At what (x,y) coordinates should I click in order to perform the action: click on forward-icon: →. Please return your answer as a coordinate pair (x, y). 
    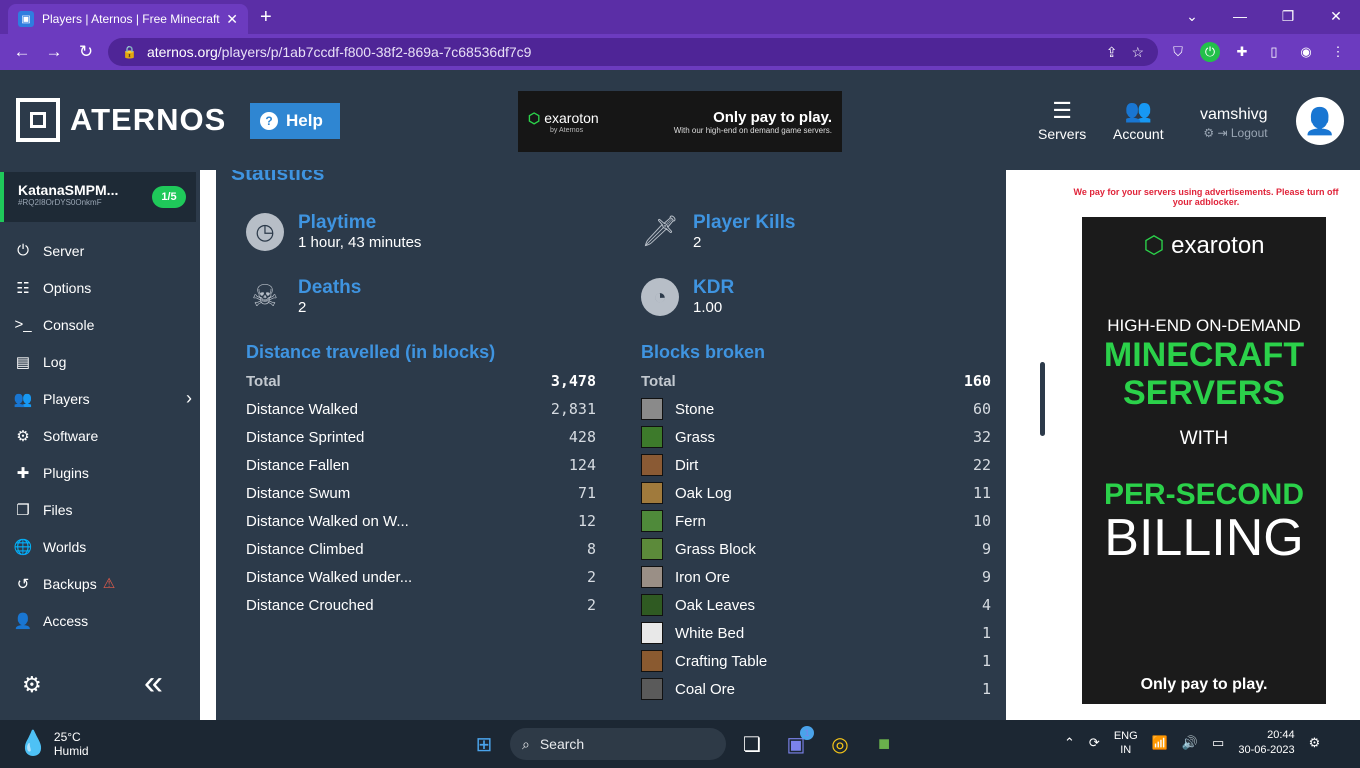
    Looking at the image, I should click on (54, 52).